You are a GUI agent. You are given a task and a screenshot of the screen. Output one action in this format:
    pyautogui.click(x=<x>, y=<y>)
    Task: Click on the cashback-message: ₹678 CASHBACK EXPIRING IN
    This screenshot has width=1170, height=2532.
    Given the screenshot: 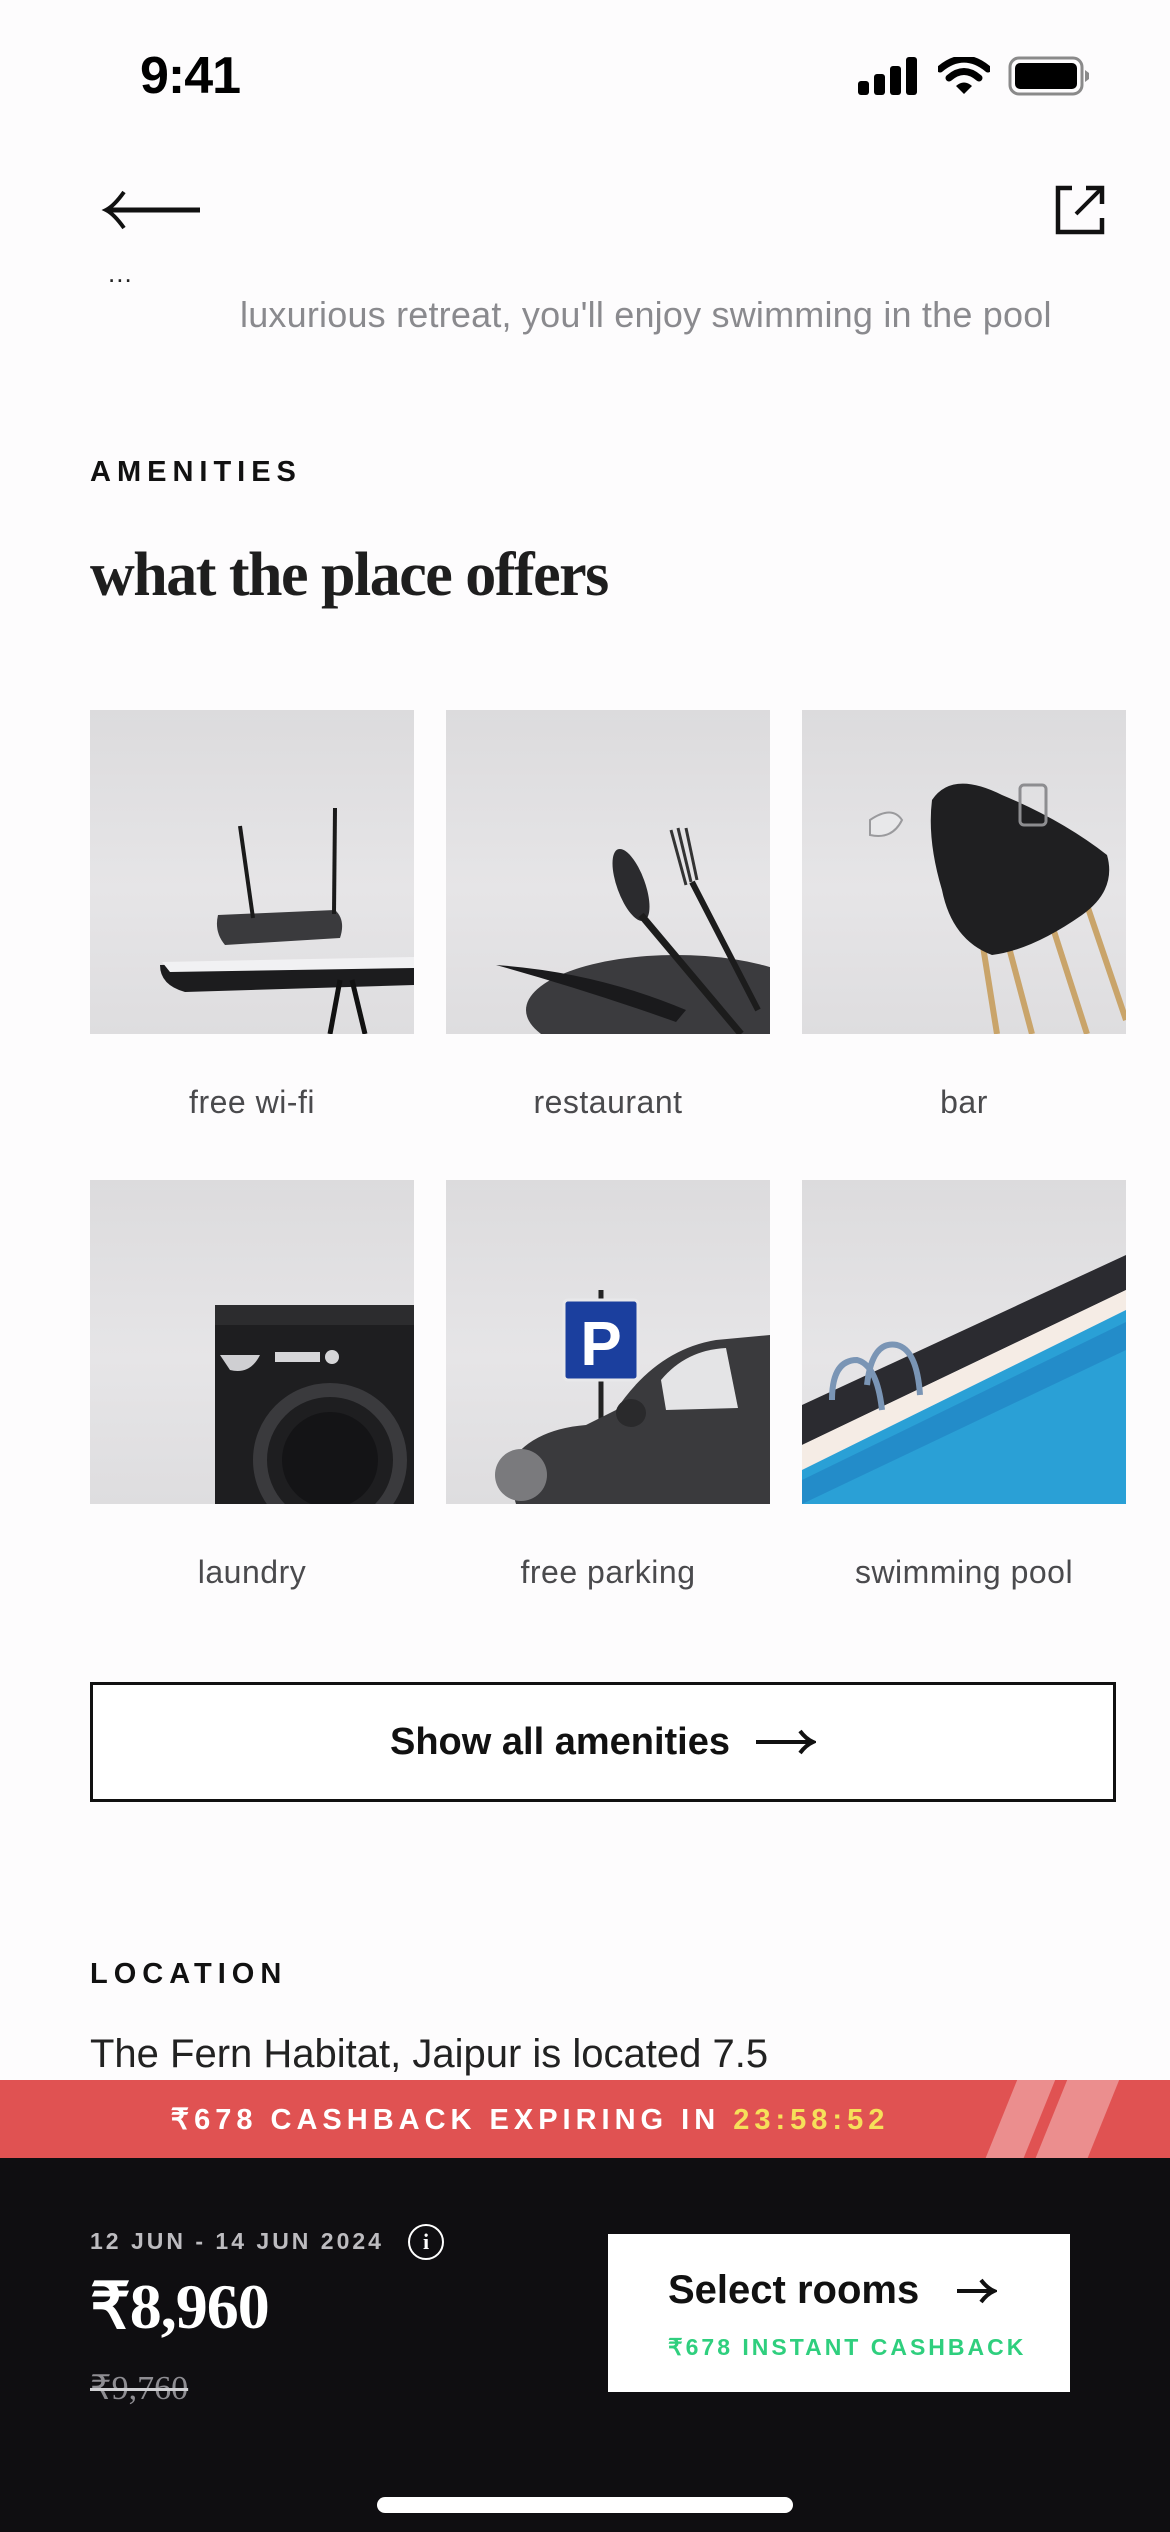 What is the action you would take?
    pyautogui.click(x=445, y=2119)
    